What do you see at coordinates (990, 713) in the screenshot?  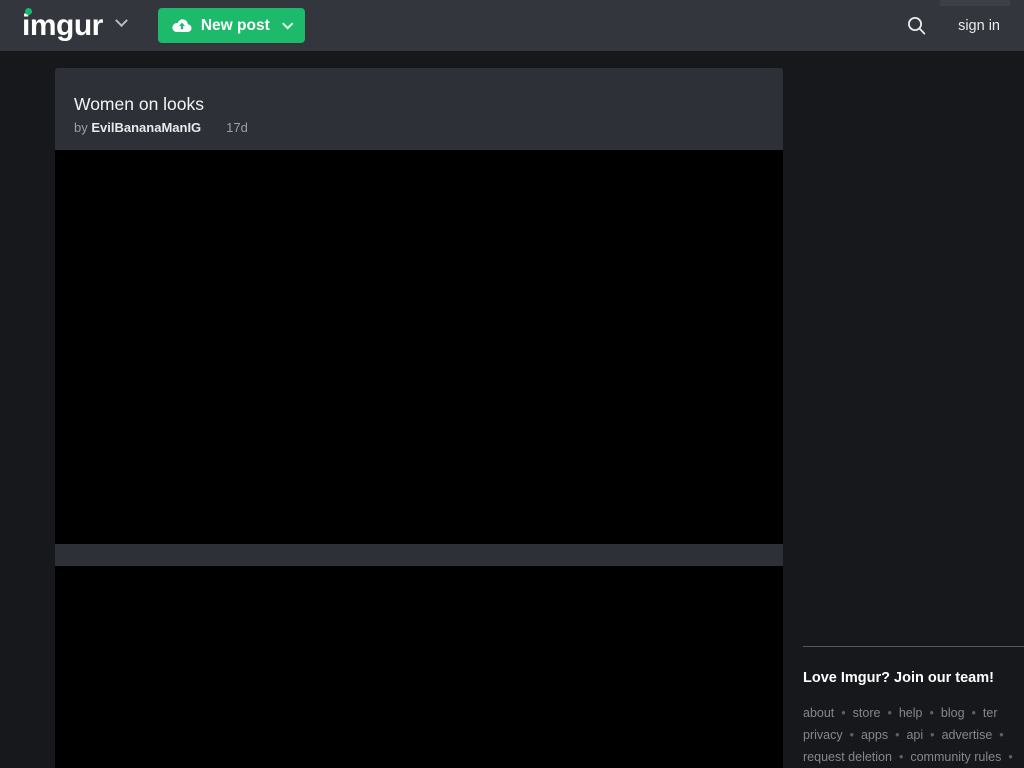 I see `footer-link: ter` at bounding box center [990, 713].